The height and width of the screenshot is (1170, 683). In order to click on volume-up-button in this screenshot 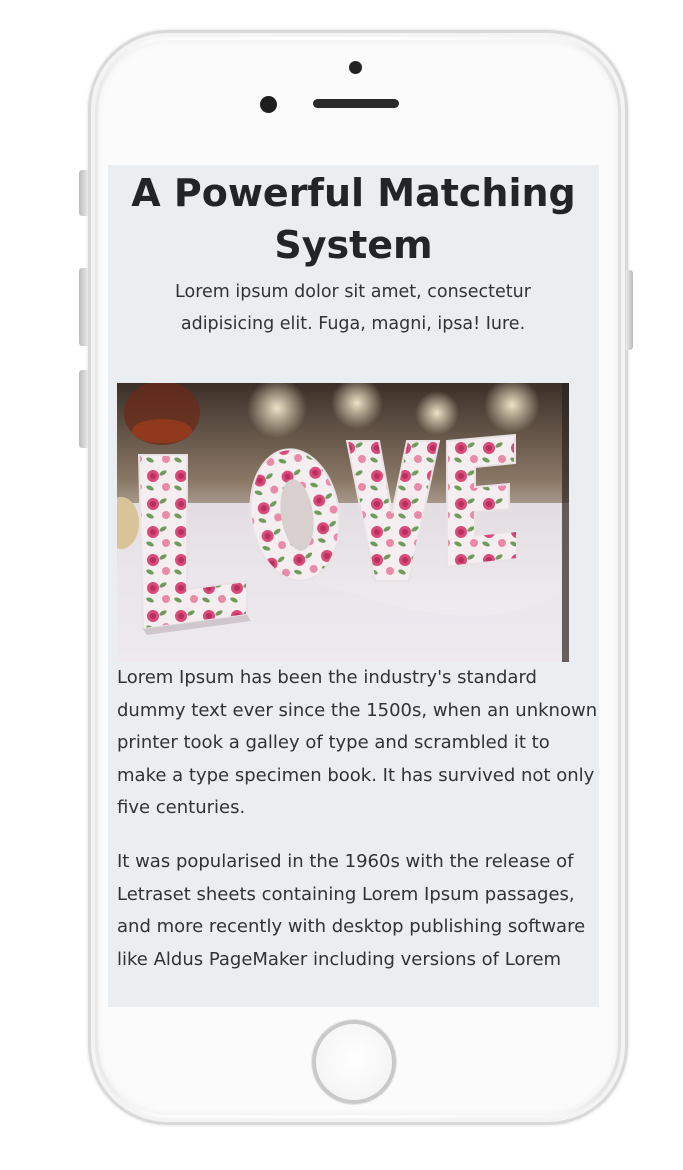, I will do `click(83, 307)`.